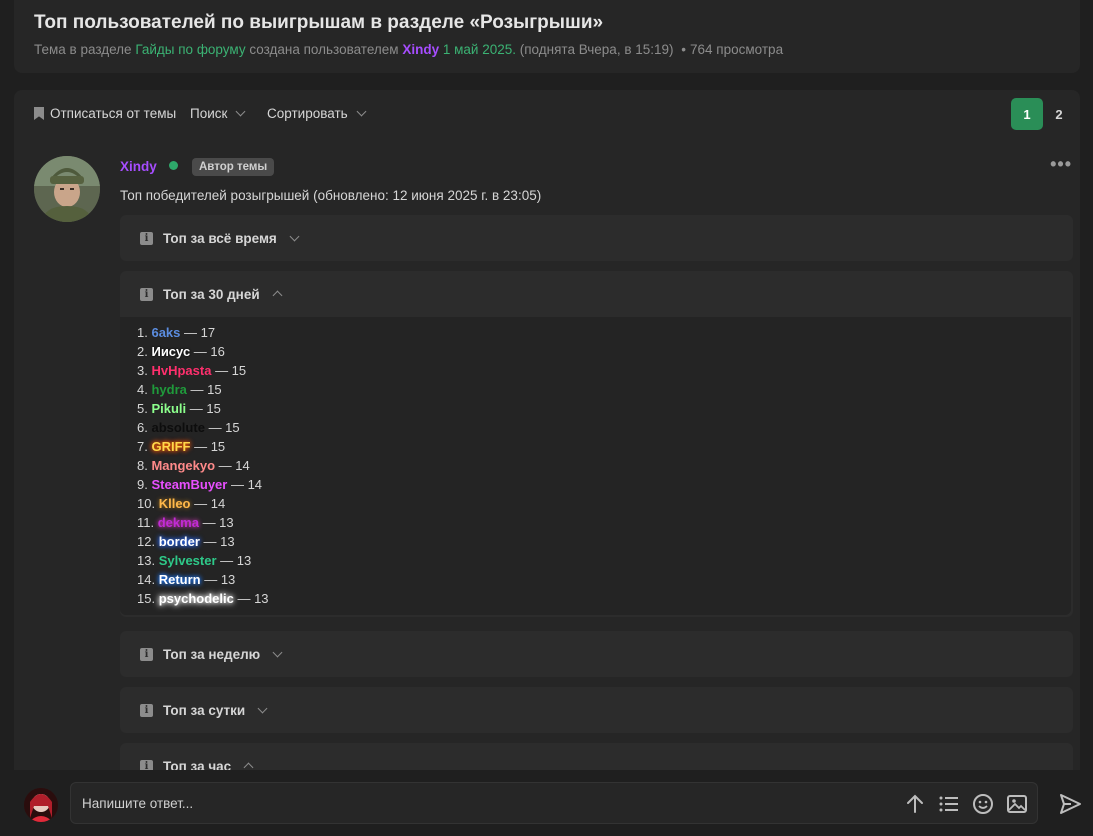 This screenshot has height=836, width=1093. I want to click on rank-number: 7., so click(142, 446).